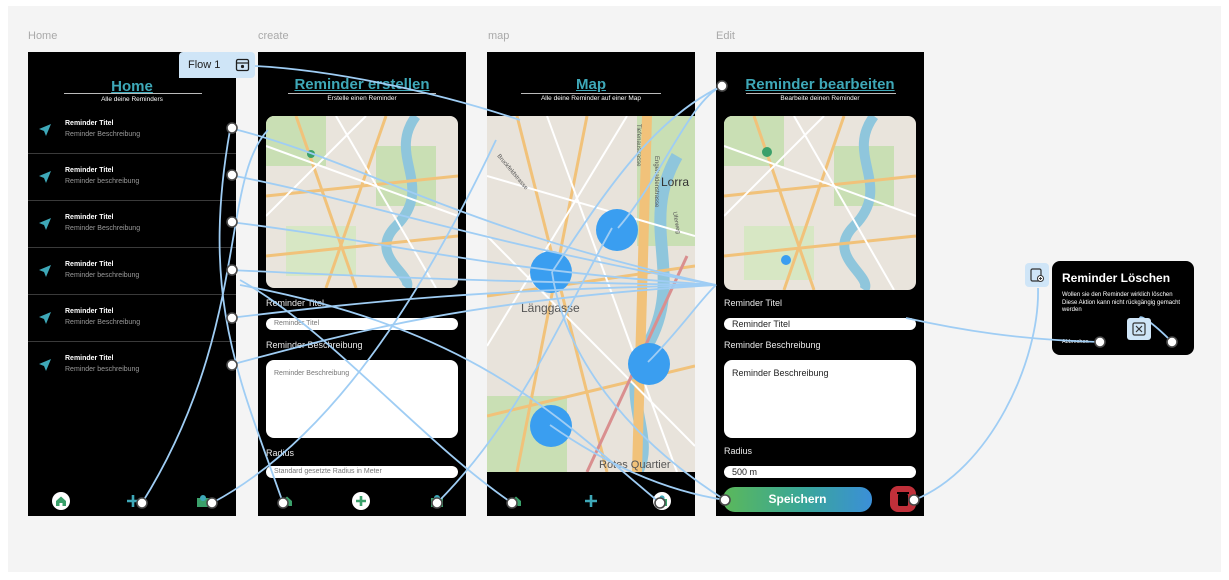  Describe the element at coordinates (242, 65) in the screenshot. I see `calendar-icon` at that location.